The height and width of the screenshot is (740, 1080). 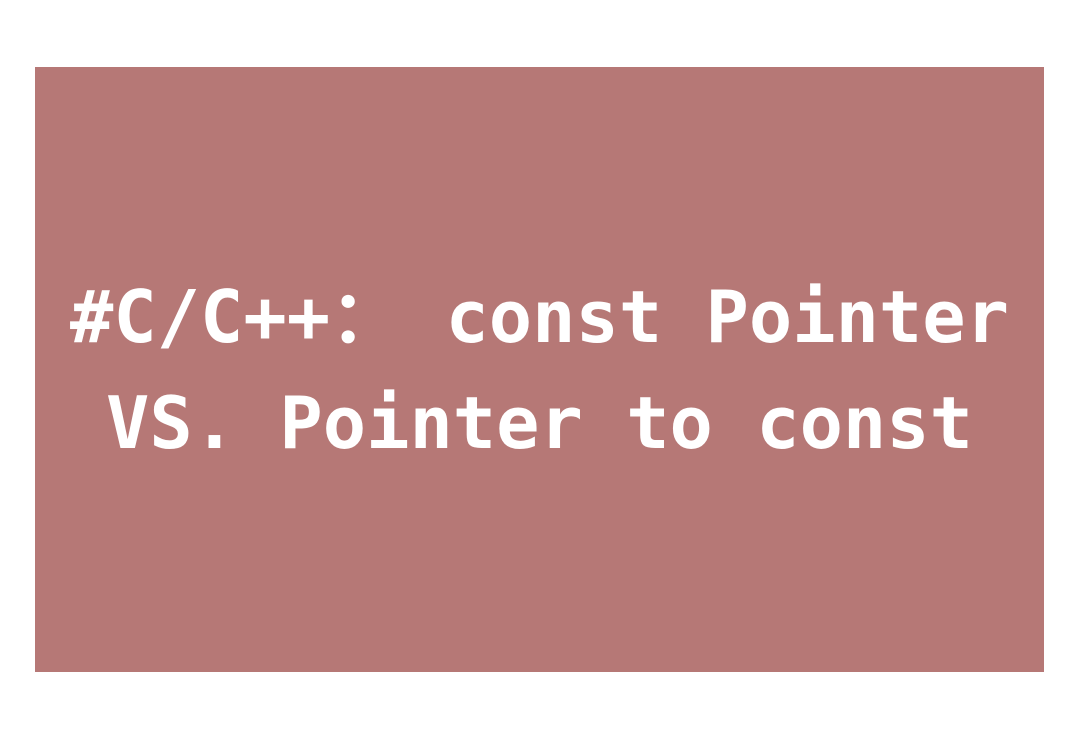 What do you see at coordinates (539, 422) in the screenshot?
I see `cover-title-line-2: VS. Pointer to const` at bounding box center [539, 422].